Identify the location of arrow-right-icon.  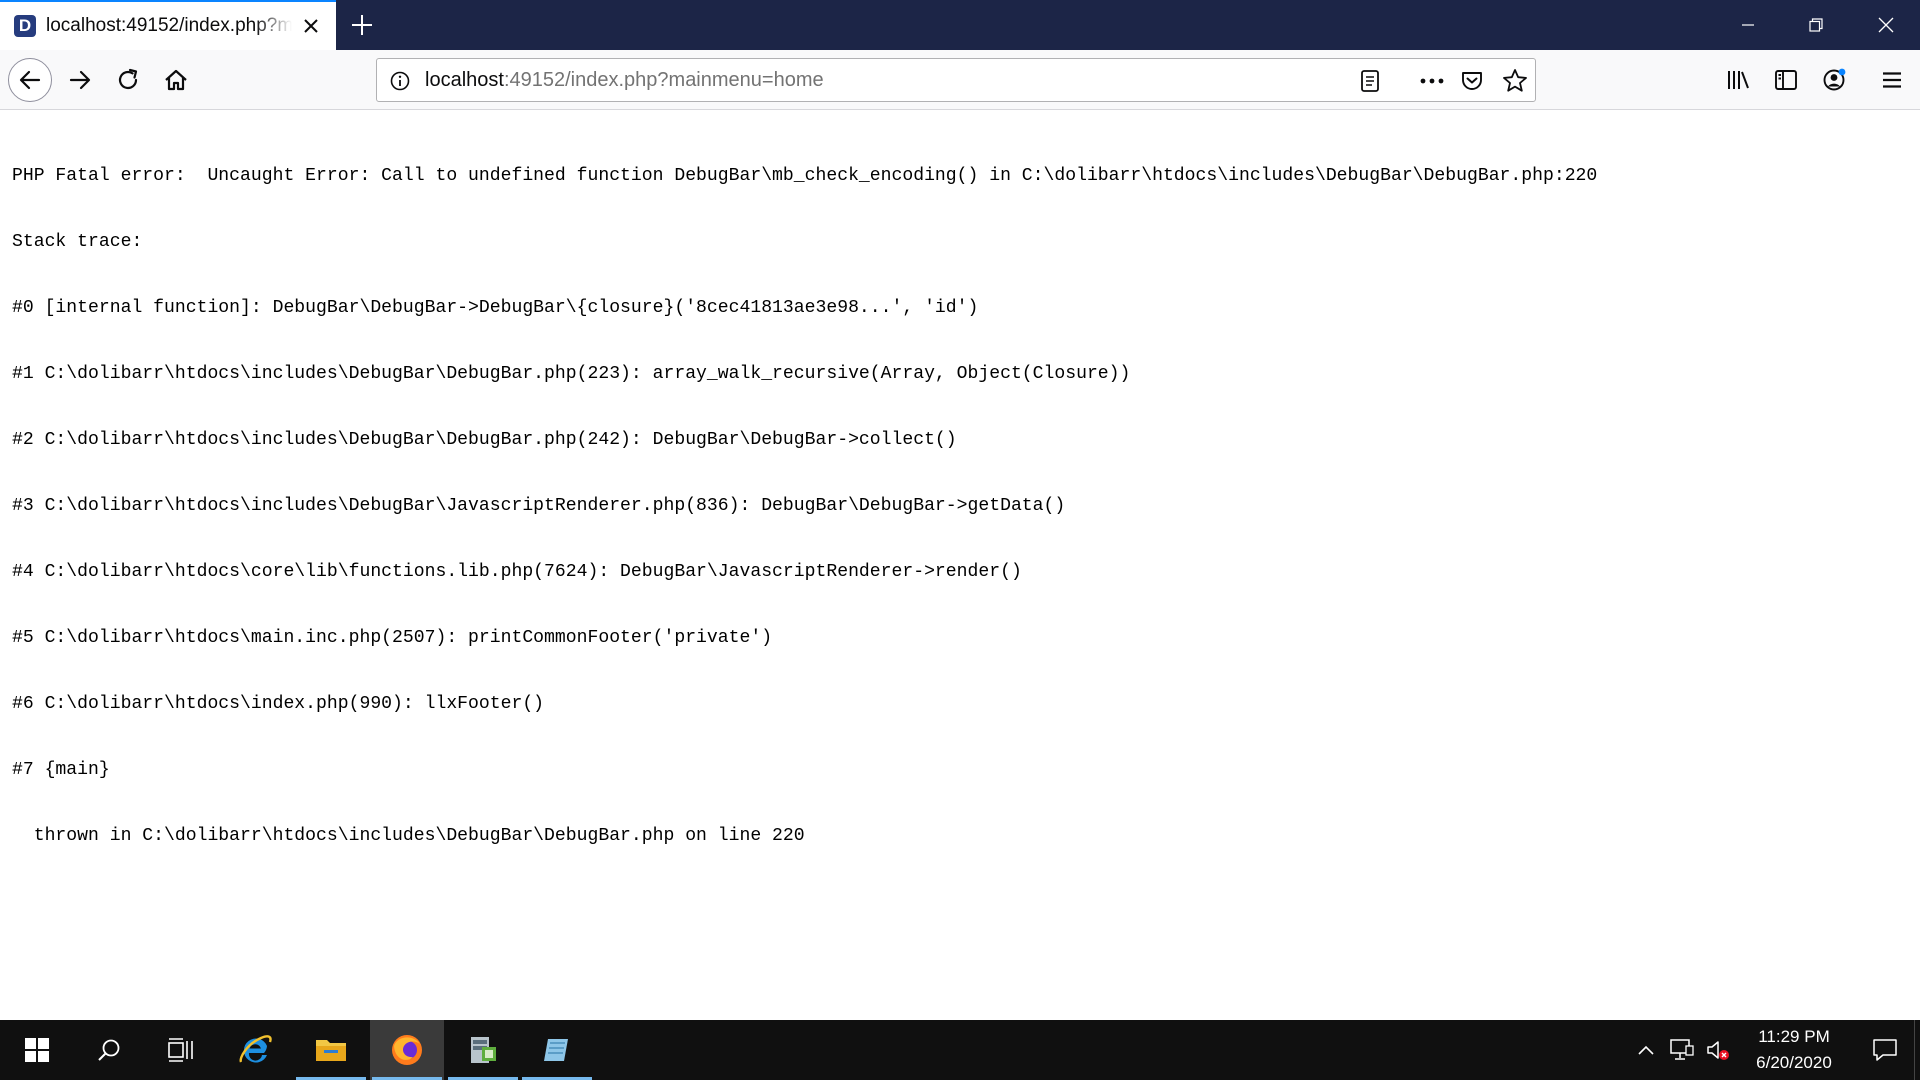
(80, 80).